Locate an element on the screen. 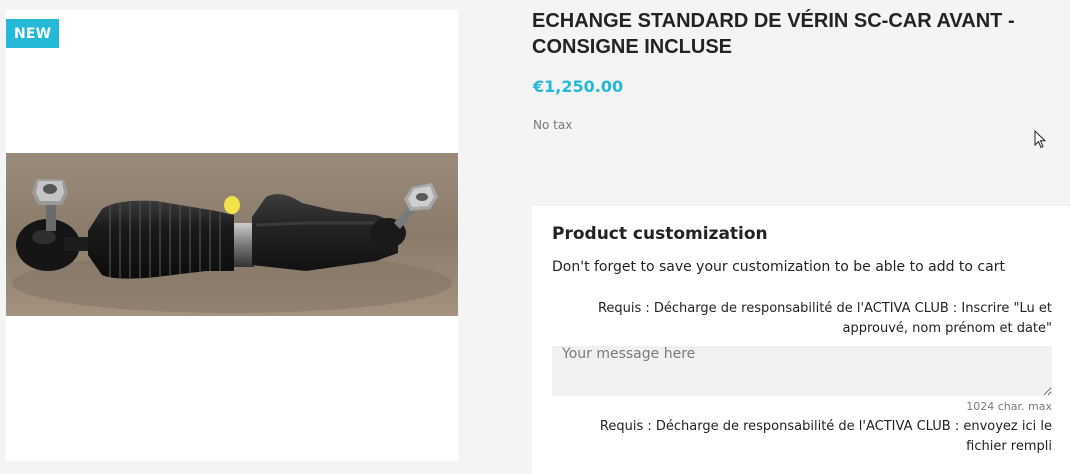  customization-title: Product customization is located at coordinates (660, 234).